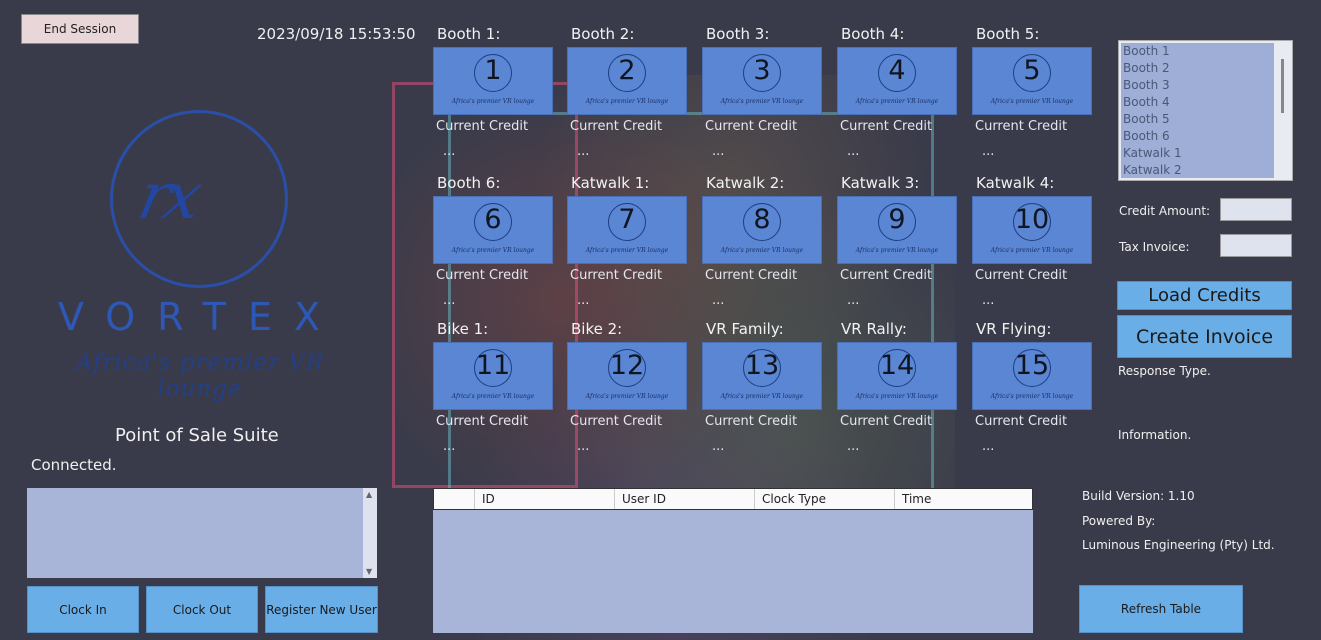  What do you see at coordinates (762, 376) in the screenshot?
I see `booth-tile-button: 13 Africa's premier VR lounge` at bounding box center [762, 376].